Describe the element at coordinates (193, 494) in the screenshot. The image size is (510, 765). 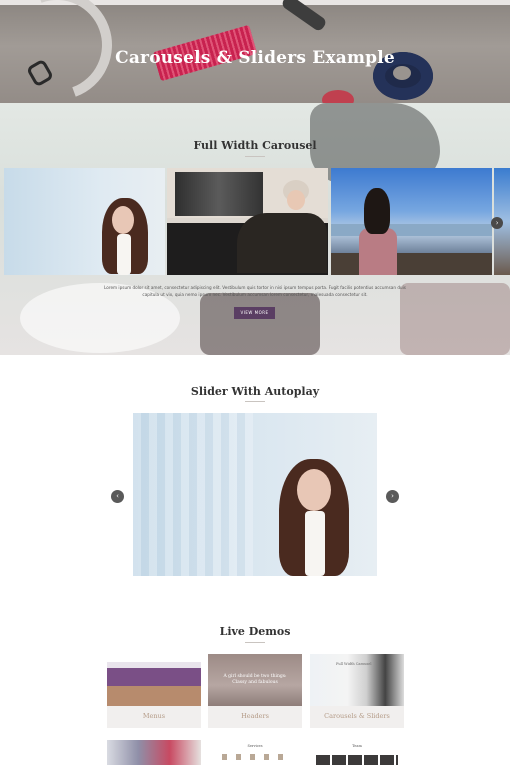
I see `curtain` at that location.